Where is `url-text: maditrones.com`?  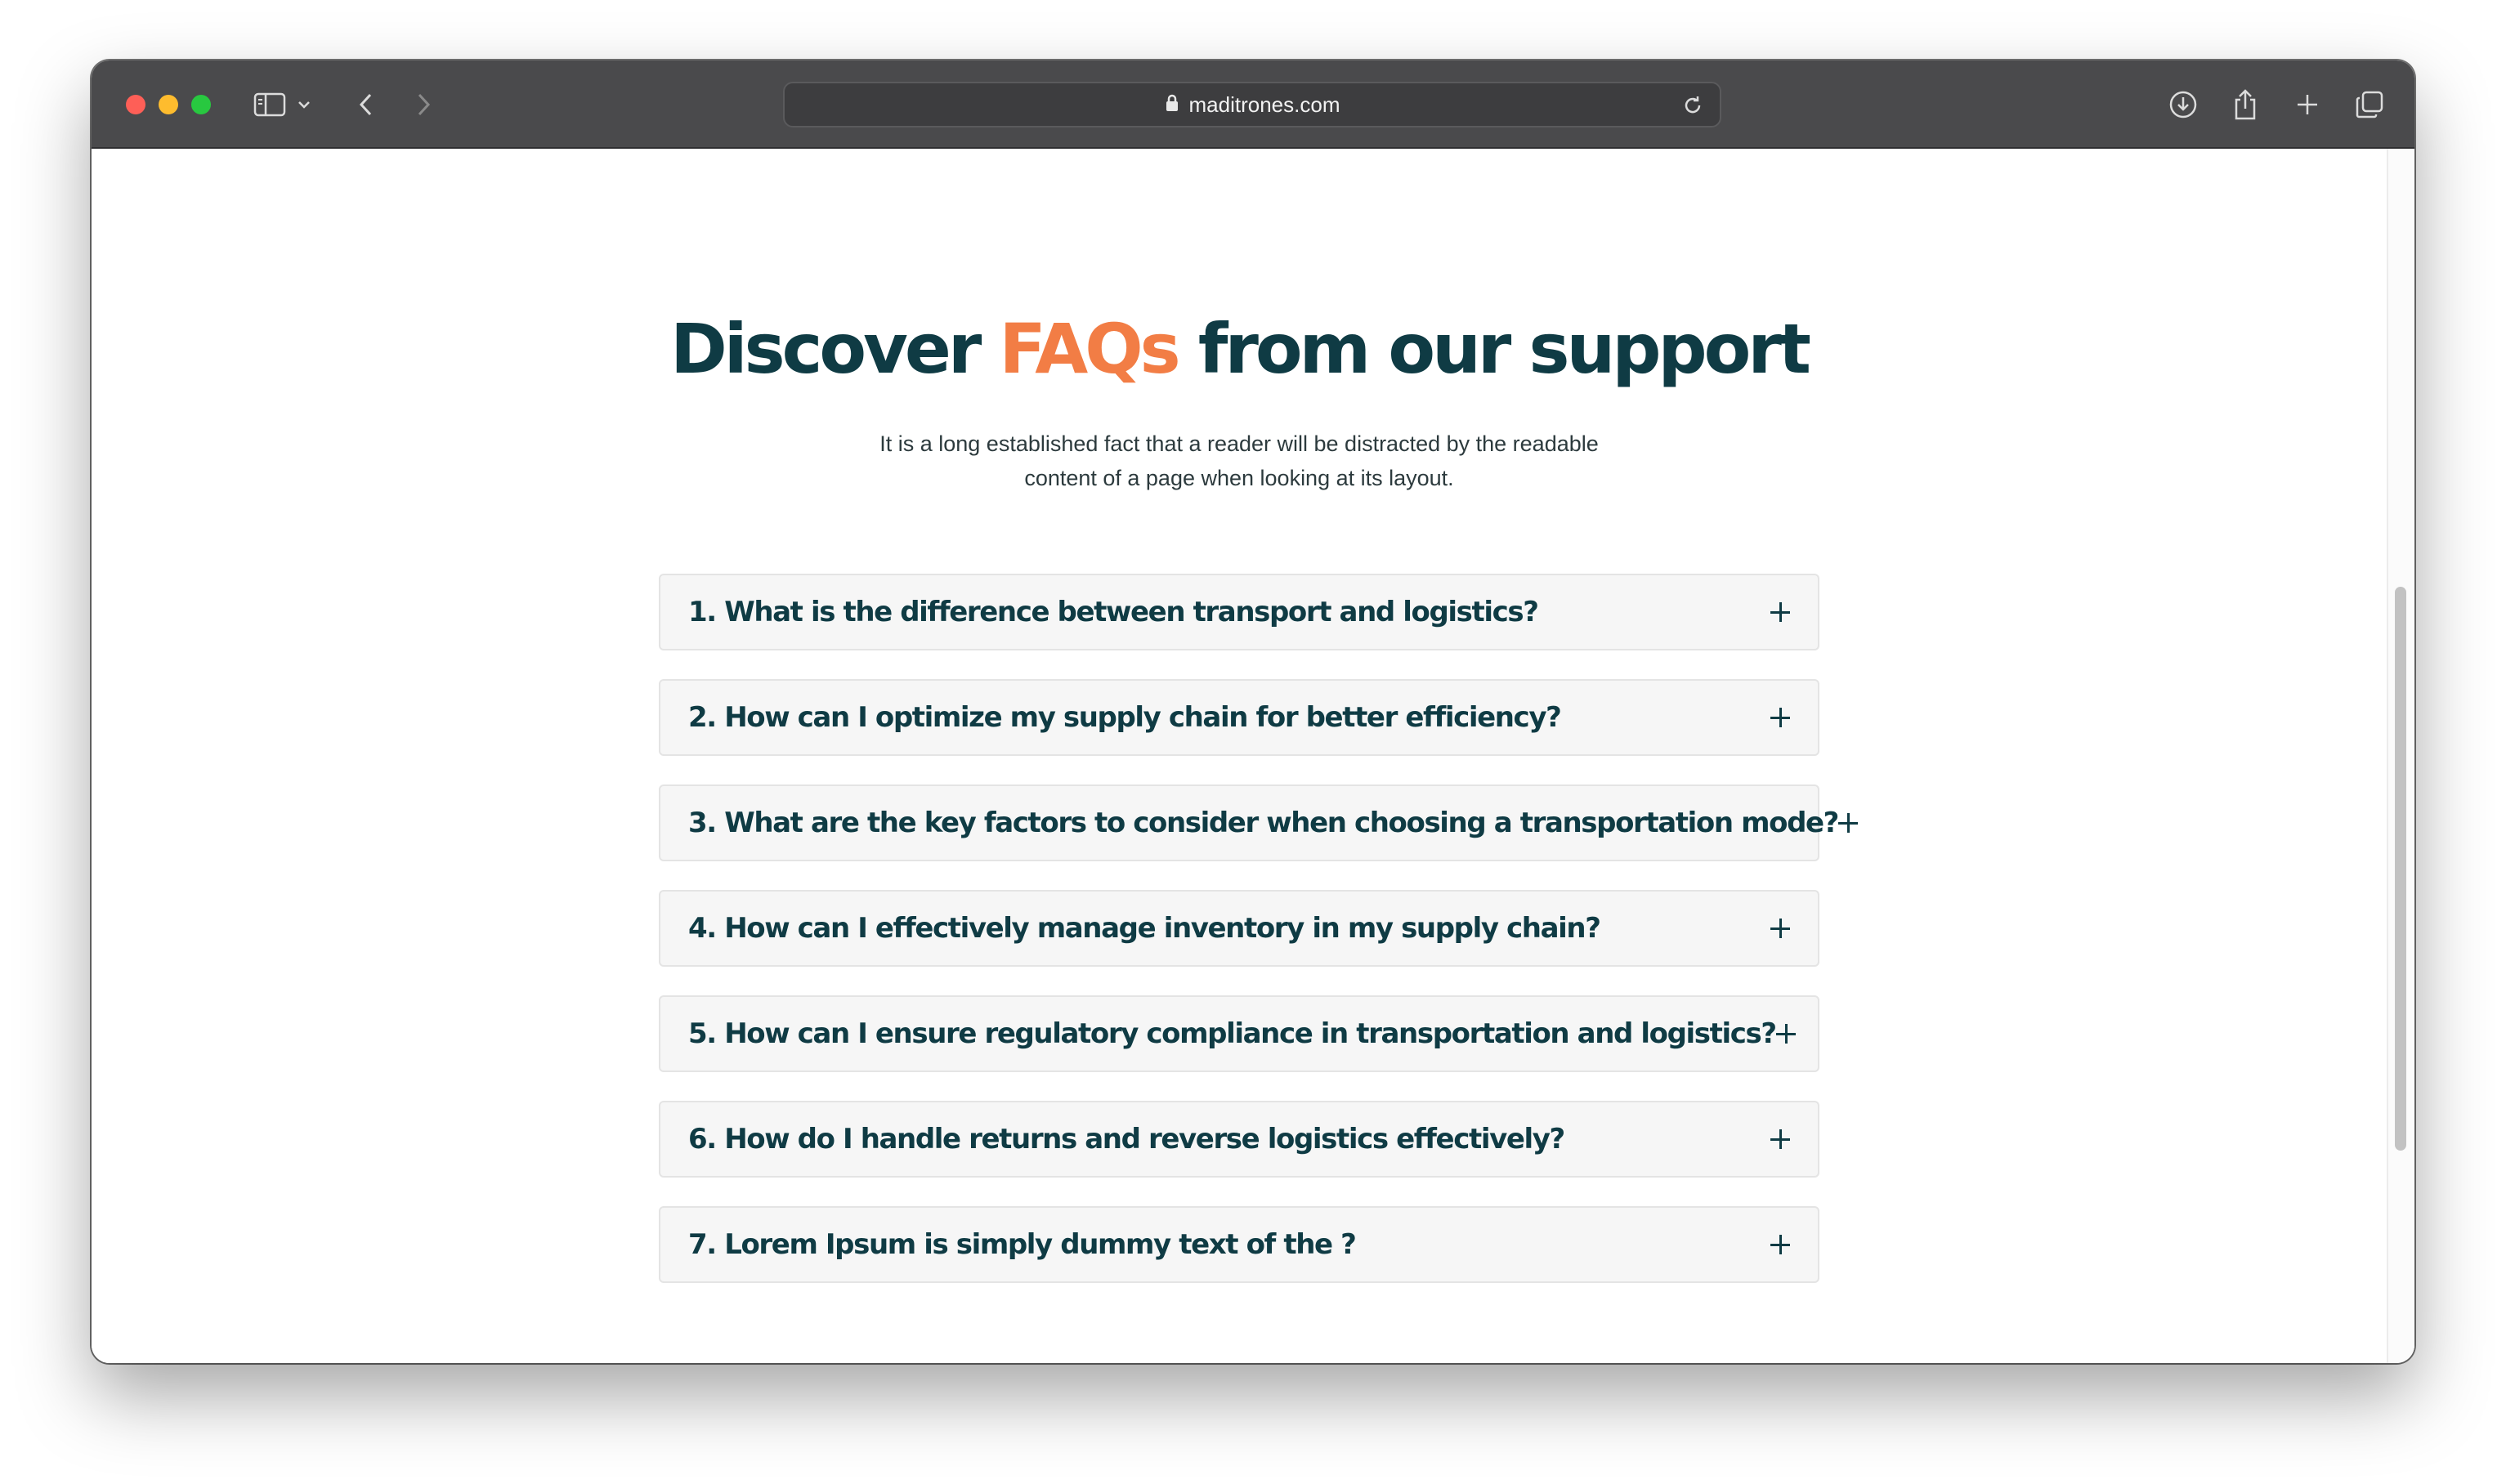
url-text: maditrones.com is located at coordinates (1264, 105).